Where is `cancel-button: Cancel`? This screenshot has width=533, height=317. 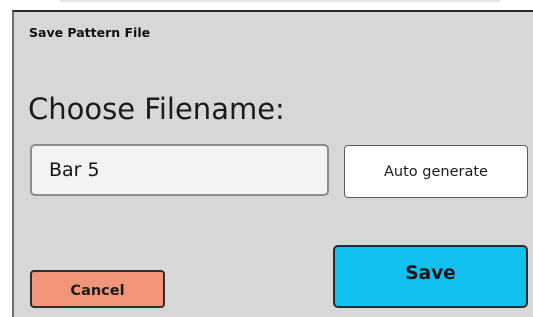
cancel-button: Cancel is located at coordinates (97, 289).